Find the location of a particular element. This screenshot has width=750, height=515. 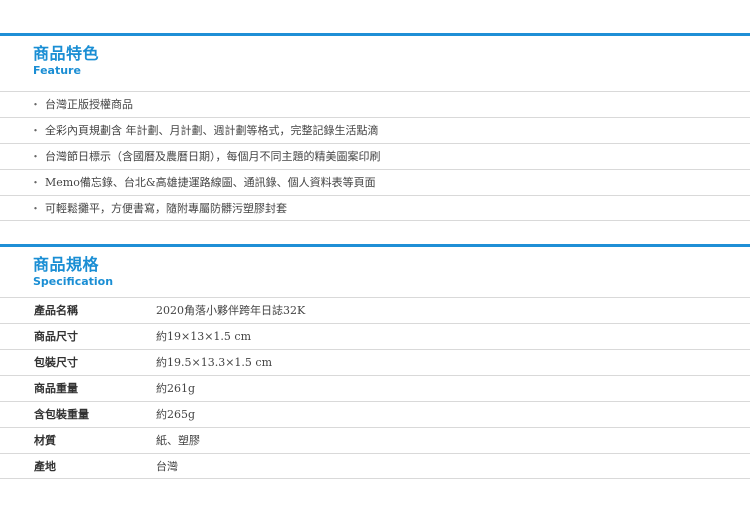

spec-row: 商品重量 約261g is located at coordinates (375, 388).